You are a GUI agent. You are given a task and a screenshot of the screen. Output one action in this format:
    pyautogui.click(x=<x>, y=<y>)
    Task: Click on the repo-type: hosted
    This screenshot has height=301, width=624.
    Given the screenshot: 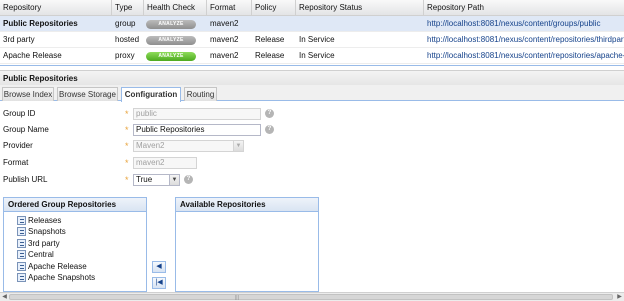 What is the action you would take?
    pyautogui.click(x=127, y=39)
    